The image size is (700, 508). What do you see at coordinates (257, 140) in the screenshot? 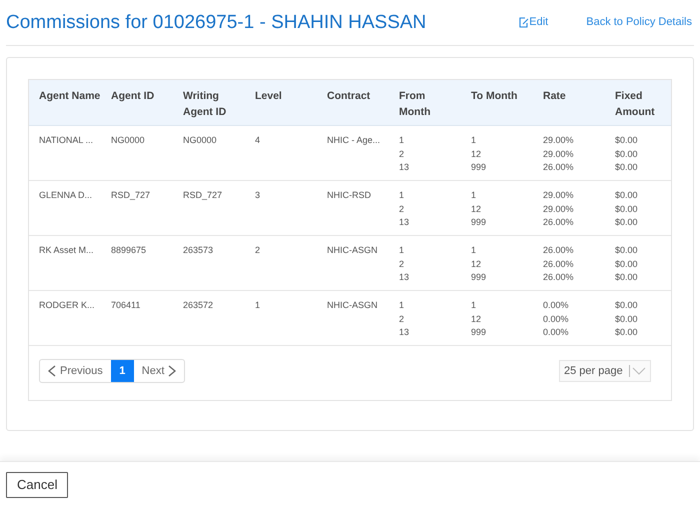
I see `table-cell: 4` at bounding box center [257, 140].